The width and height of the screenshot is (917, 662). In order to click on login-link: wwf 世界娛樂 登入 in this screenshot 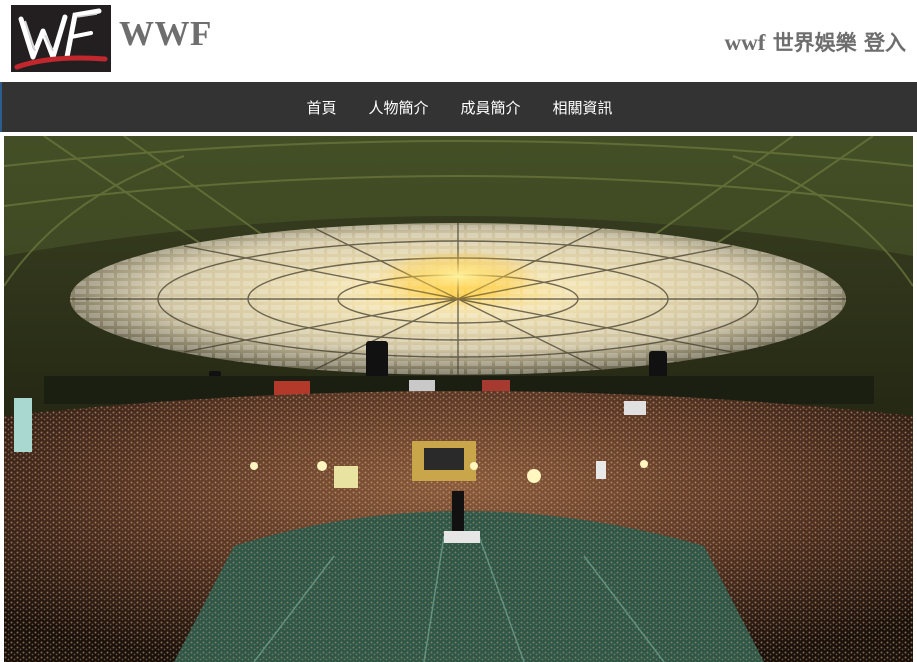, I will do `click(815, 42)`.